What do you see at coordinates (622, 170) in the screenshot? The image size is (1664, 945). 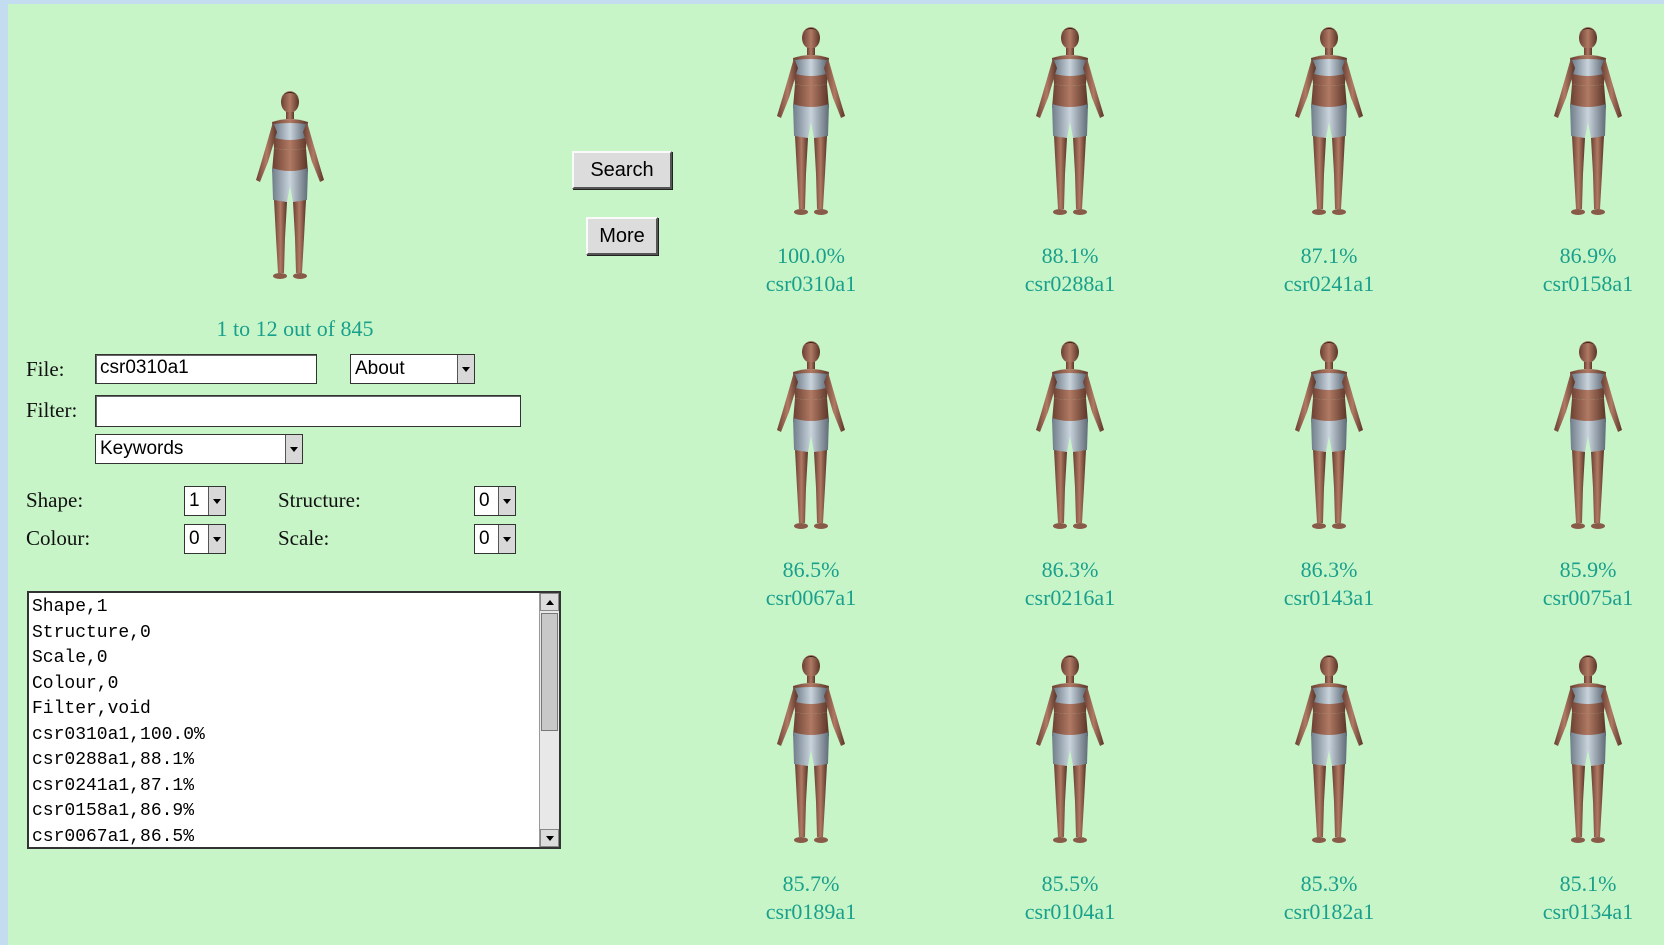 I see `search-button: Search` at bounding box center [622, 170].